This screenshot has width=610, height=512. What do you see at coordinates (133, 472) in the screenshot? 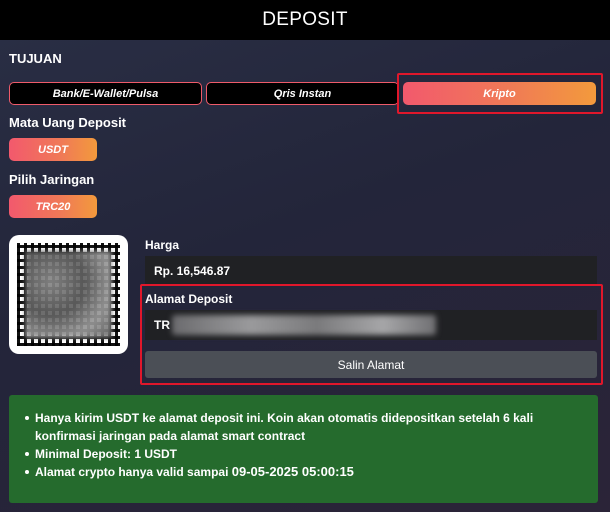
I see `info-text: Alamat crypto hanya valid sampai` at bounding box center [133, 472].